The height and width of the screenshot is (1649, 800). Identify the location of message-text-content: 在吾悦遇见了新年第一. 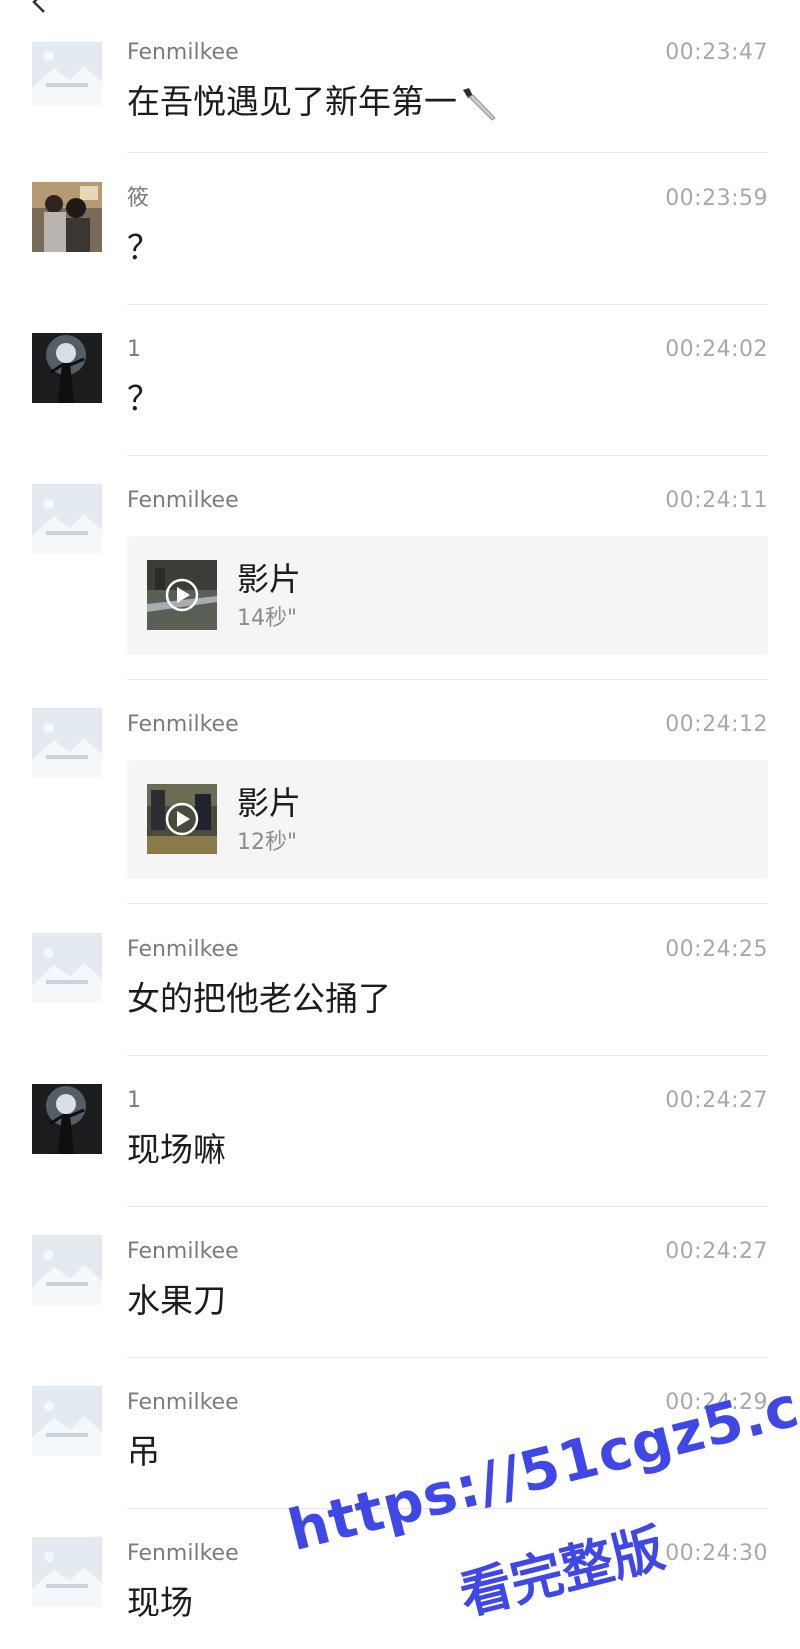
(292, 101).